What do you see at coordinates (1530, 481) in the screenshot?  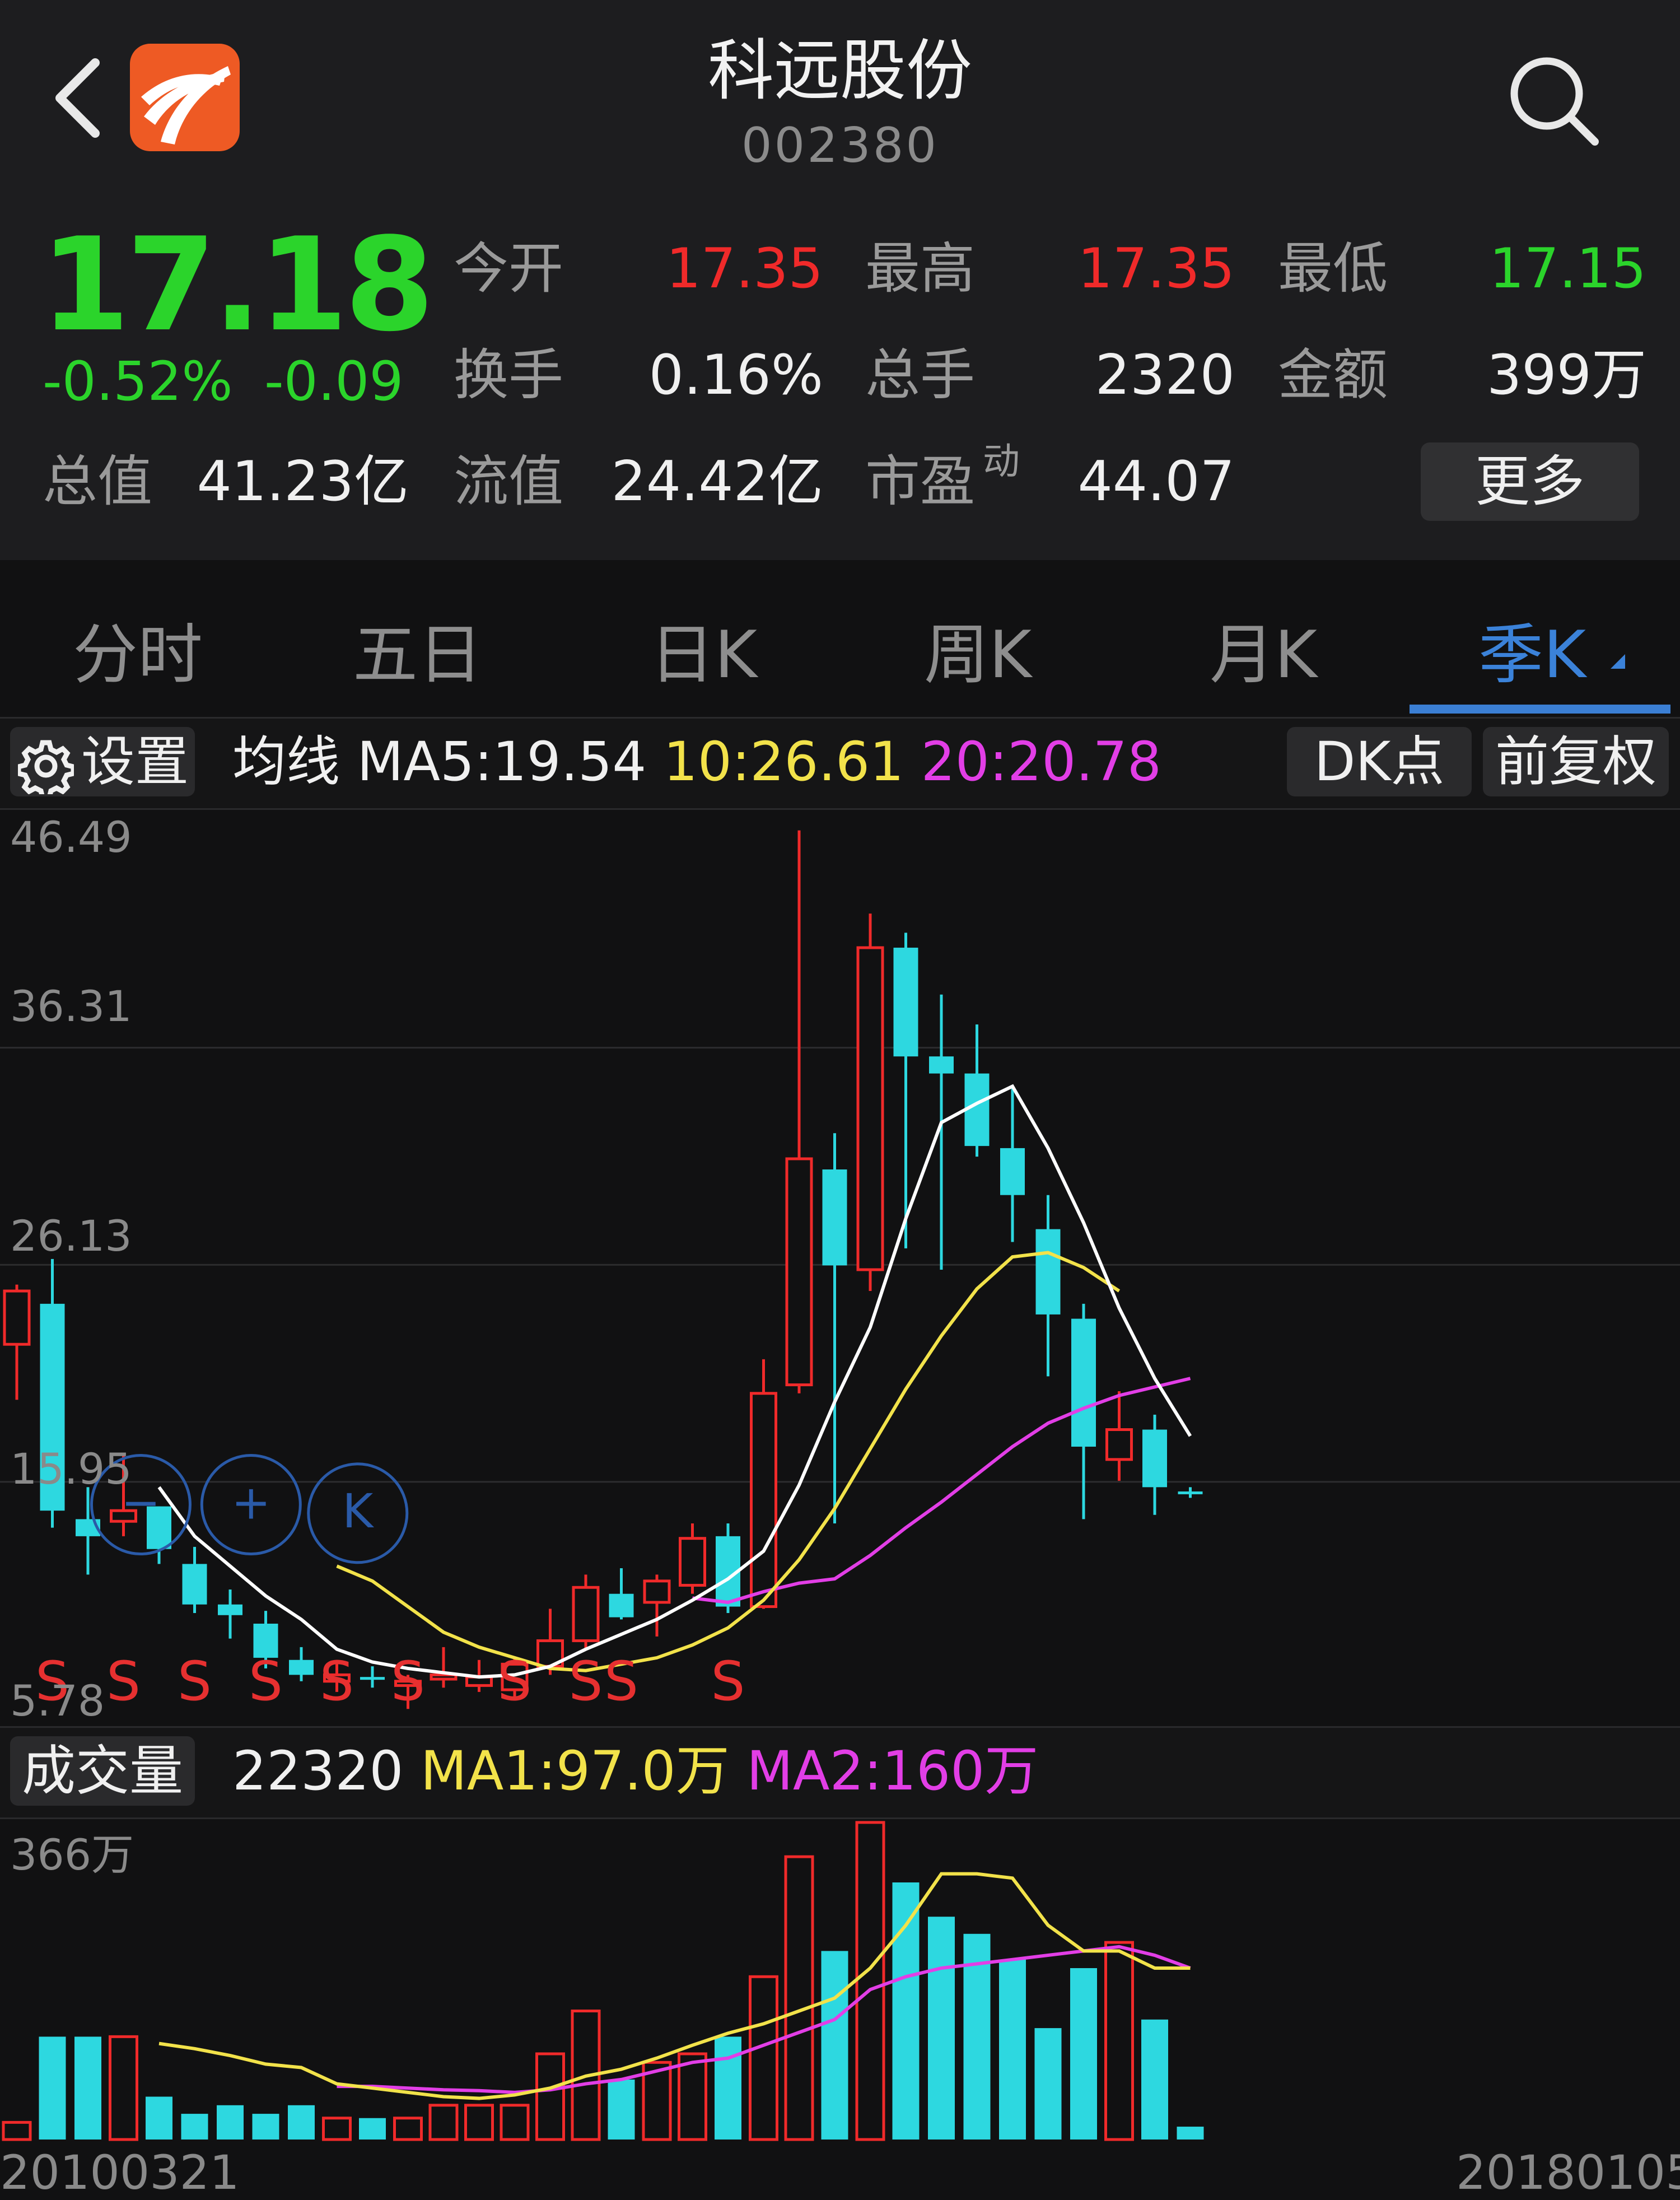 I see `more-button: 更多` at bounding box center [1530, 481].